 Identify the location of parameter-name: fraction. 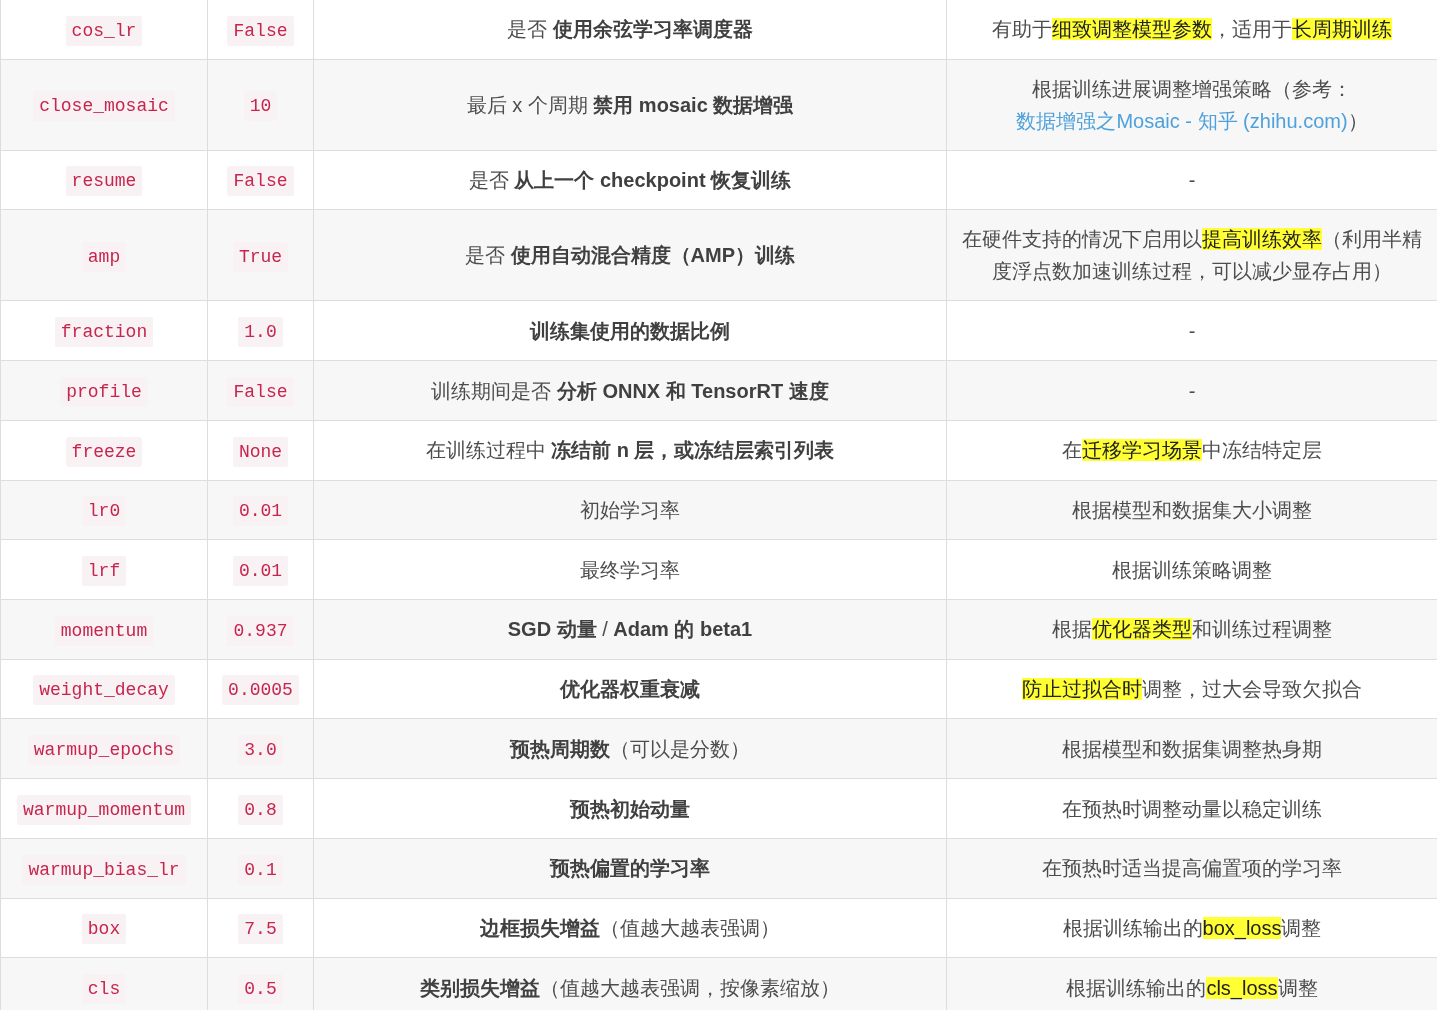
(104, 332).